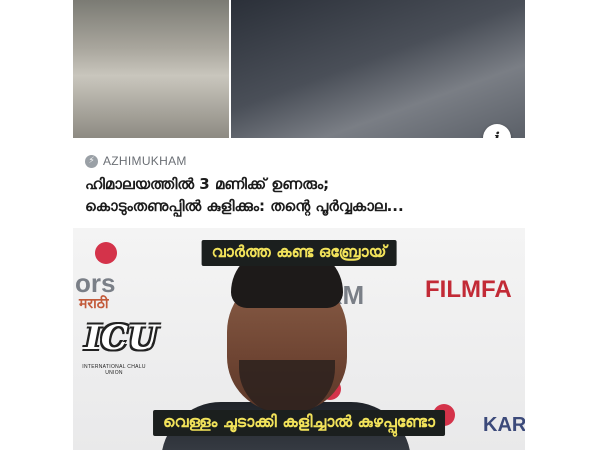 The width and height of the screenshot is (600, 450). What do you see at coordinates (145, 161) in the screenshot?
I see `source-label: AZHIMUKHAM` at bounding box center [145, 161].